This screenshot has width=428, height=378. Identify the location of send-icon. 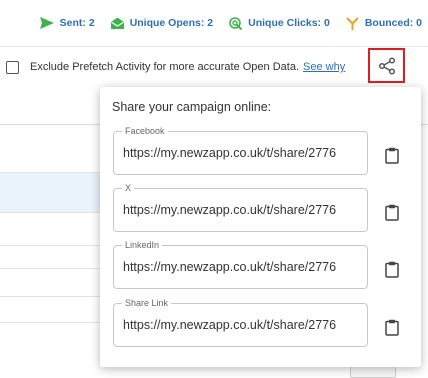
(46, 23).